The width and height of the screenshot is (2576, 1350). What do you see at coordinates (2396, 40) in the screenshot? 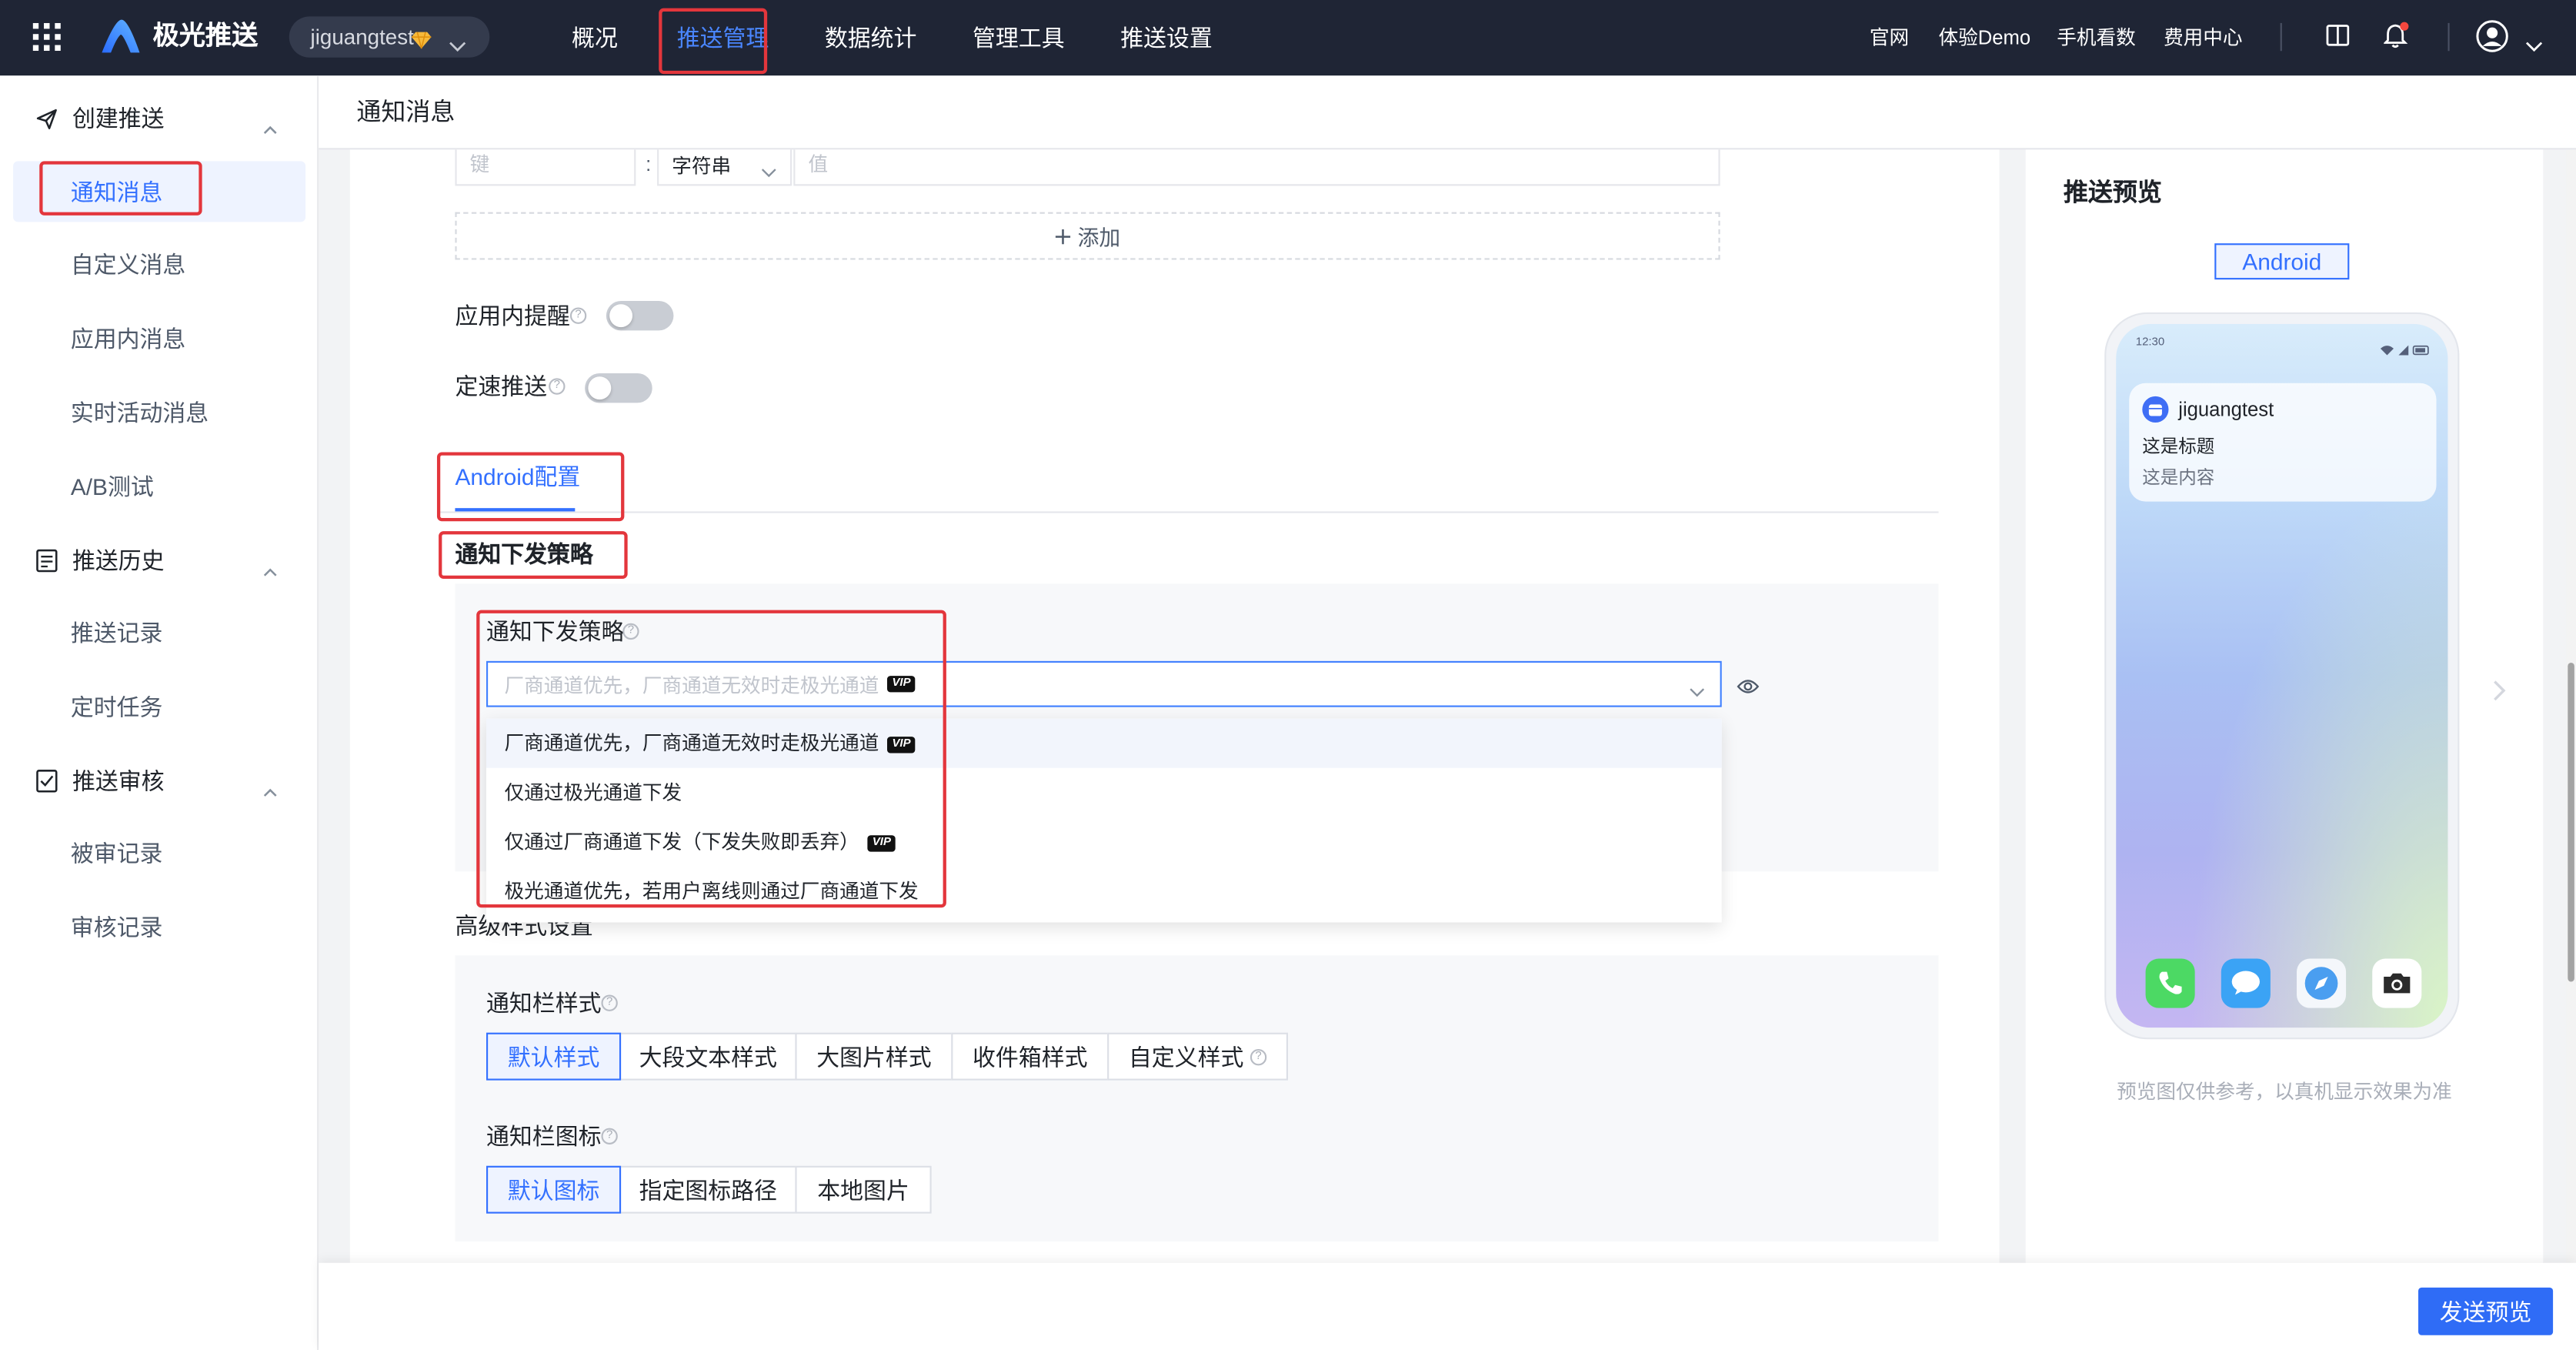
I see `bell-icon` at bounding box center [2396, 40].